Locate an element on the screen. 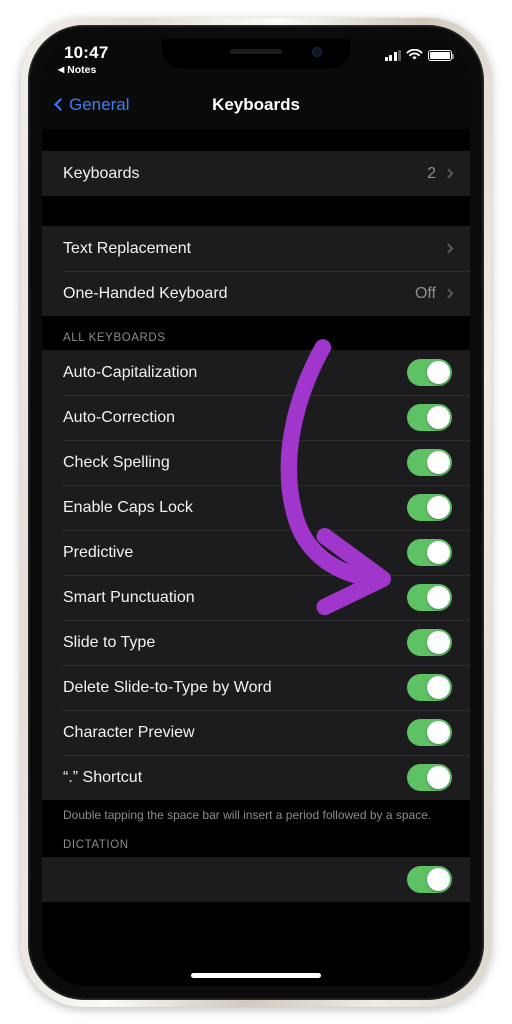 This screenshot has height=1024, width=512. row-label: Check Spelling is located at coordinates (116, 462).